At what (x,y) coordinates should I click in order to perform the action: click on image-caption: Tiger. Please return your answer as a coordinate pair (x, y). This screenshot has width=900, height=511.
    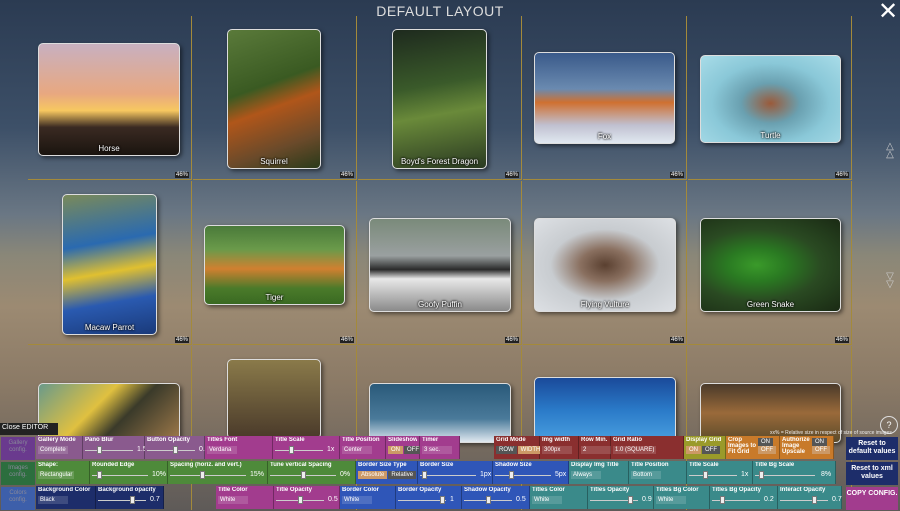
    Looking at the image, I should click on (274, 297).